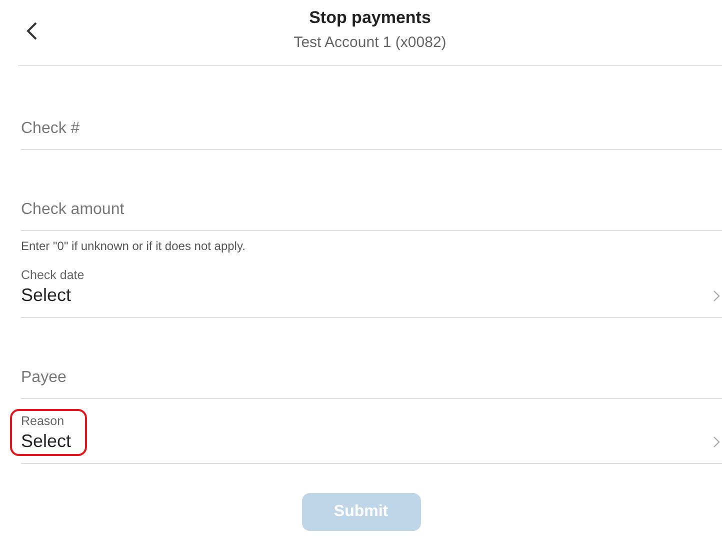 This screenshot has width=722, height=536. What do you see at coordinates (371, 133) in the screenshot?
I see `input-field: Check #` at bounding box center [371, 133].